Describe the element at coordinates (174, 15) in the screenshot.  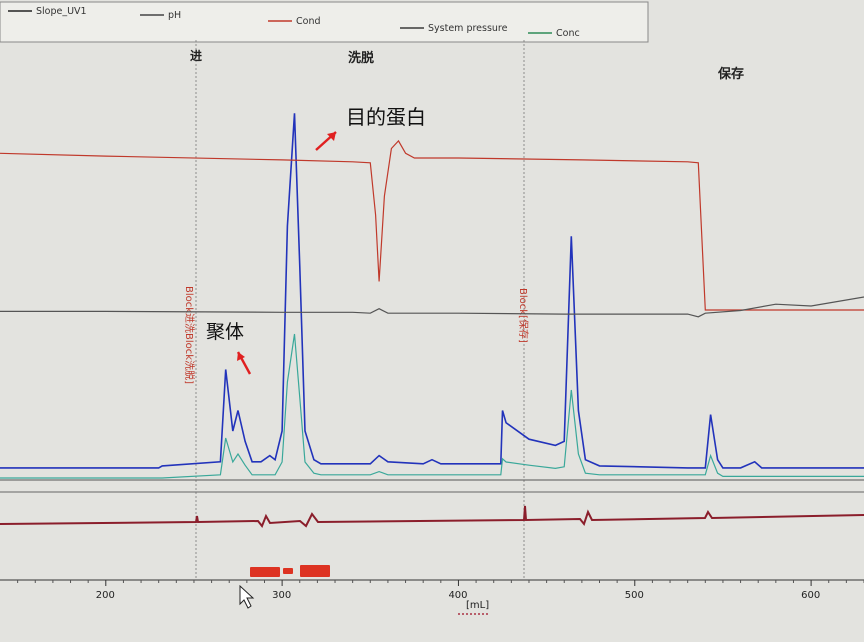
I see `legend-label: pH` at that location.